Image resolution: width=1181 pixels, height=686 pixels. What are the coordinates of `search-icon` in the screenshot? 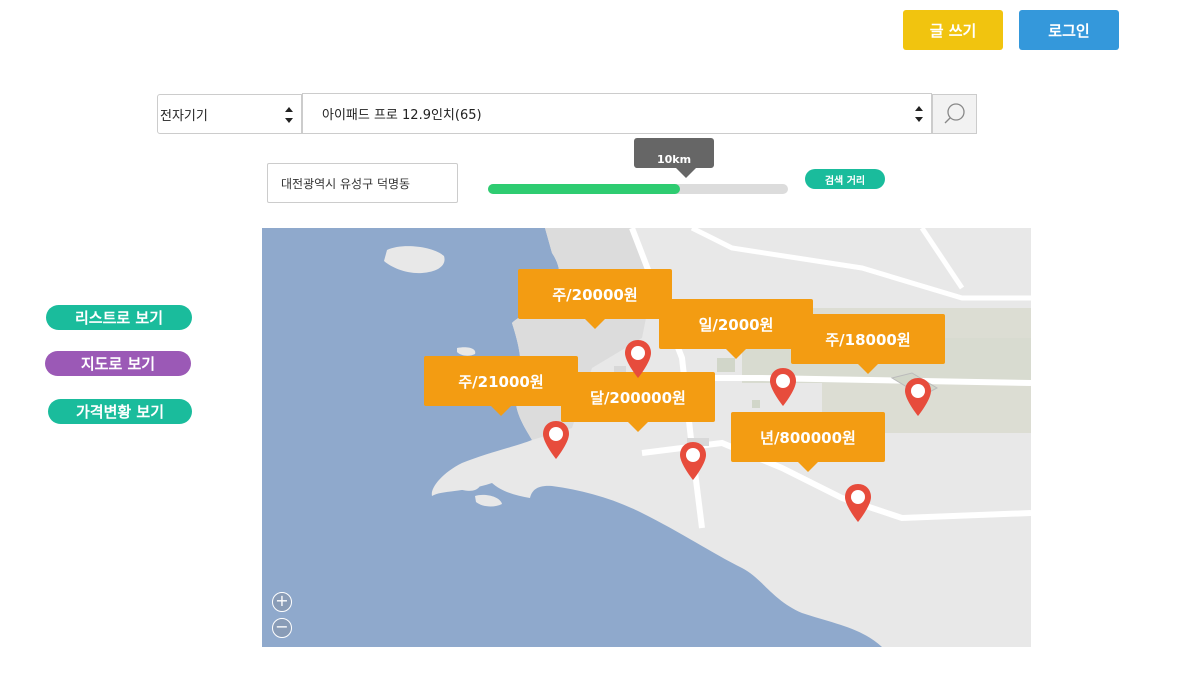 It's located at (954, 113).